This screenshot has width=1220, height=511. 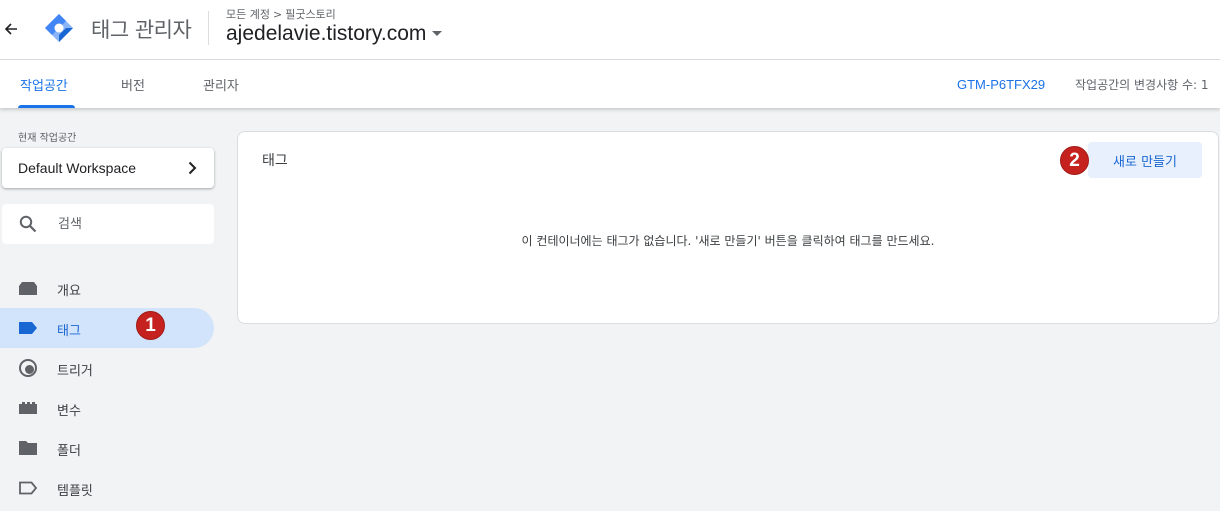 I want to click on sidebar-item-overview: 개요, so click(x=107, y=288).